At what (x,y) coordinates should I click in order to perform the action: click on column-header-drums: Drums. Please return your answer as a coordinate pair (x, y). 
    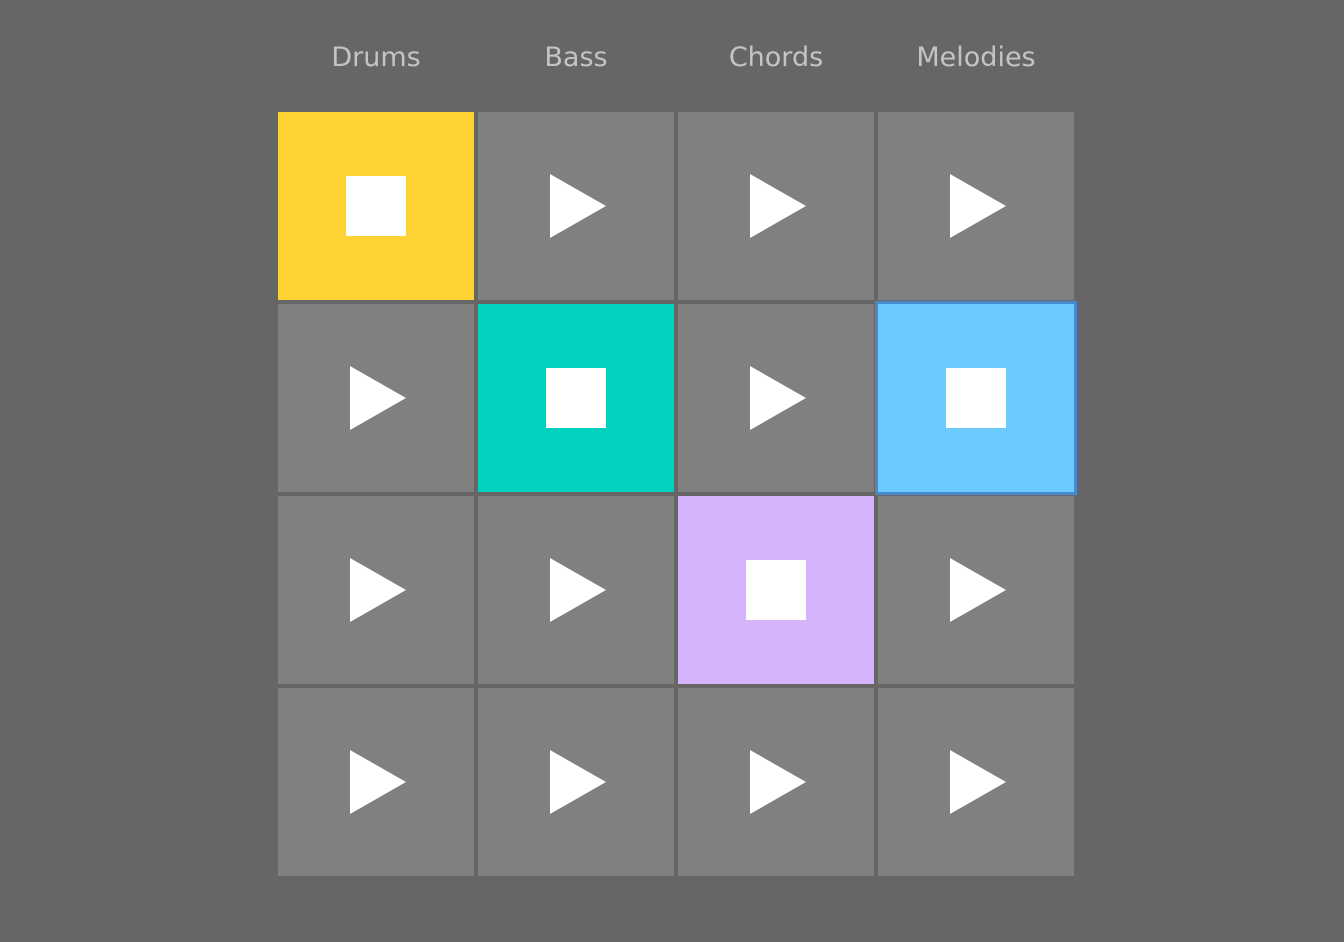
    Looking at the image, I should click on (376, 57).